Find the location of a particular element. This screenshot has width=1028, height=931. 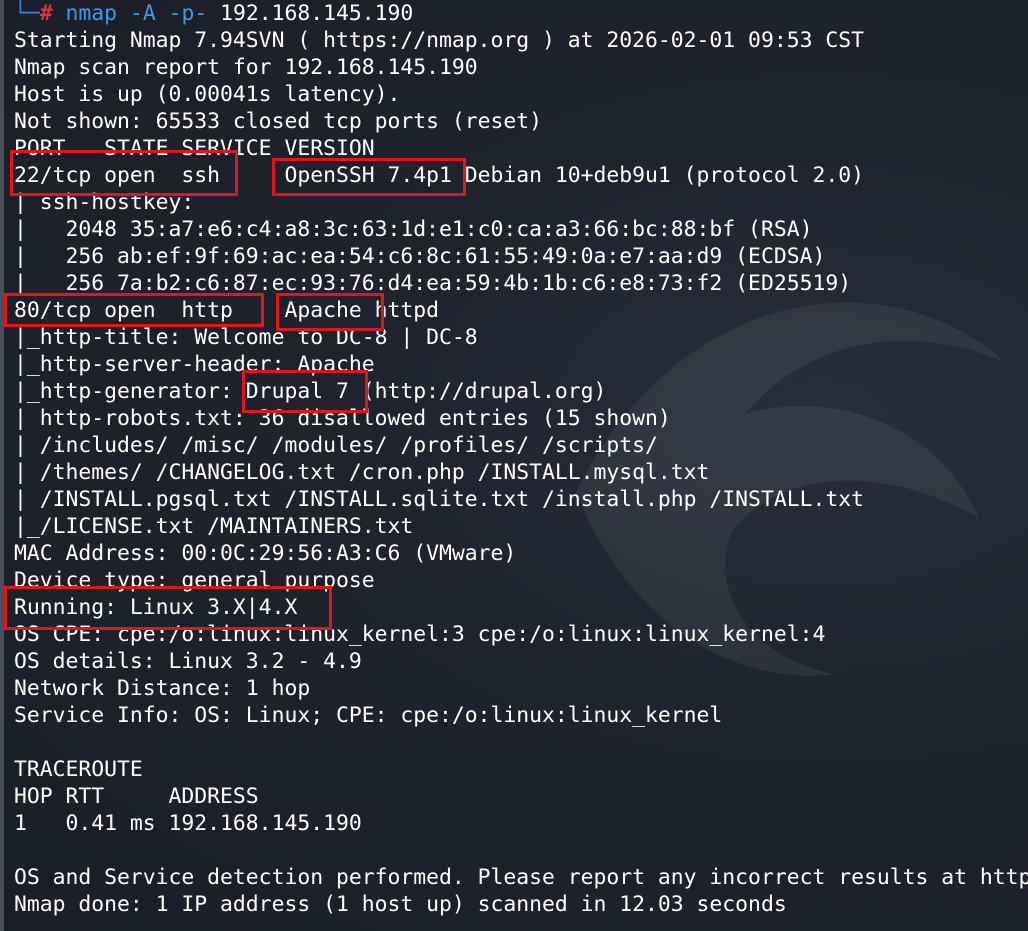

output-line: |_http-title: Welcome to DC-8 | DC-8 is located at coordinates (246, 337).